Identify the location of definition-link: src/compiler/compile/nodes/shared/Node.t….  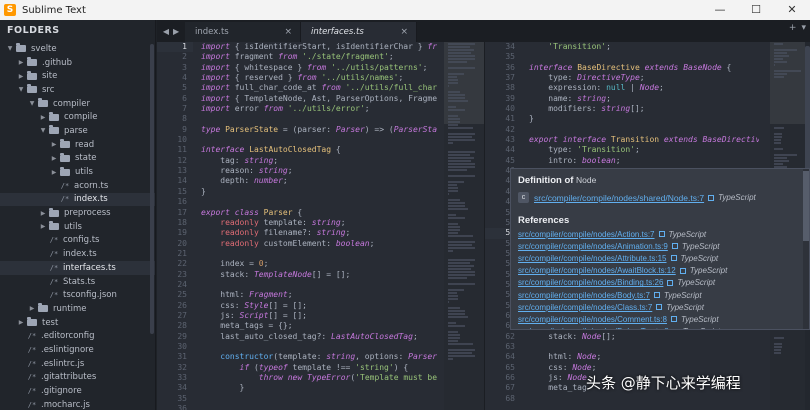
(619, 198).